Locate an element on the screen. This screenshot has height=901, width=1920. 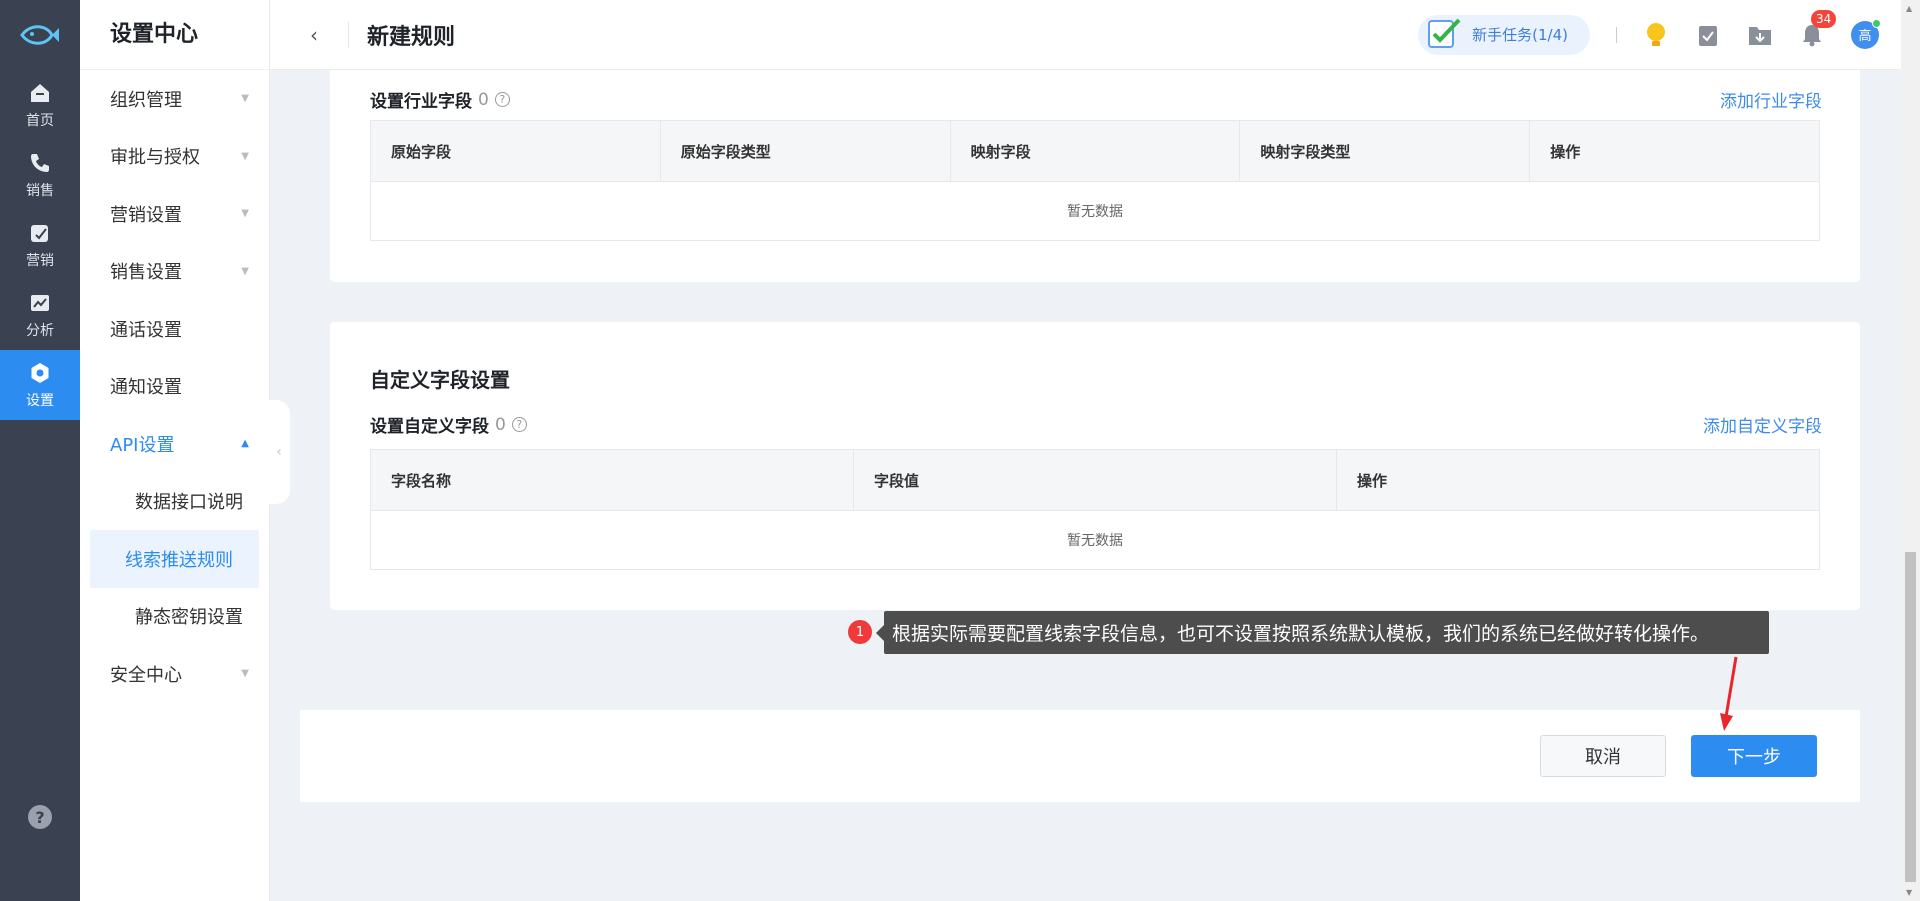
page-title: 新建规则 is located at coordinates (411, 37).